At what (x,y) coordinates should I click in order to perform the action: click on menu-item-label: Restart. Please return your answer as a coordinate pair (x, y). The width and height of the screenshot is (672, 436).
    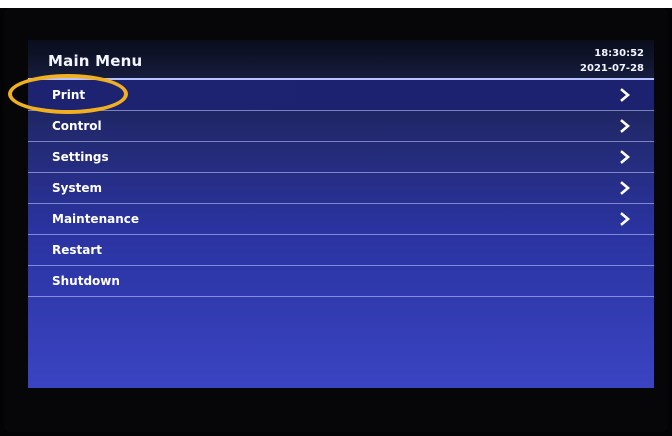
    Looking at the image, I should click on (77, 250).